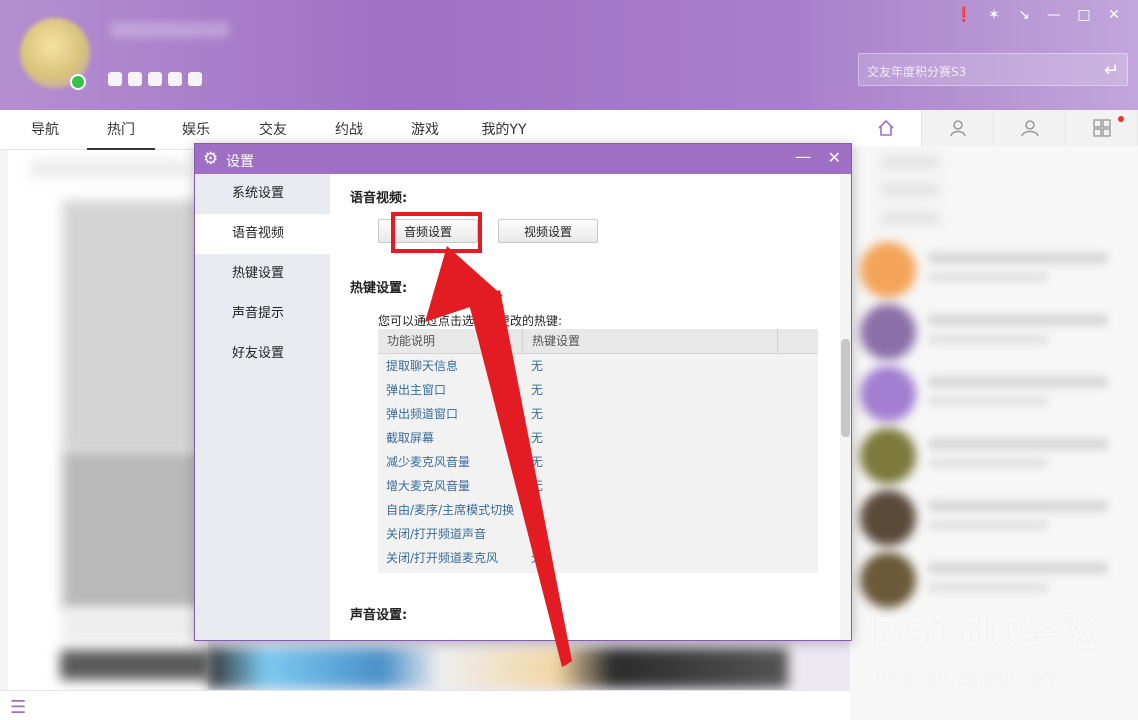 Image resolution: width=1138 pixels, height=720 pixels. Describe the element at coordinates (379, 288) in the screenshot. I see `hotkey-heading: 热键设置:` at that location.